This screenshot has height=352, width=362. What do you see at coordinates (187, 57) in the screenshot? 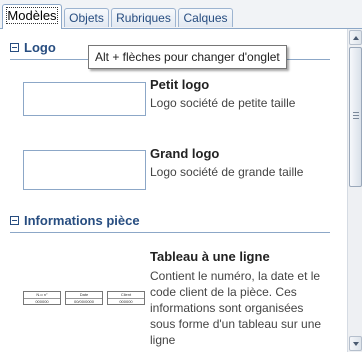
I see `tooltip: Alt + flèches pour changer d'onglet` at bounding box center [187, 57].